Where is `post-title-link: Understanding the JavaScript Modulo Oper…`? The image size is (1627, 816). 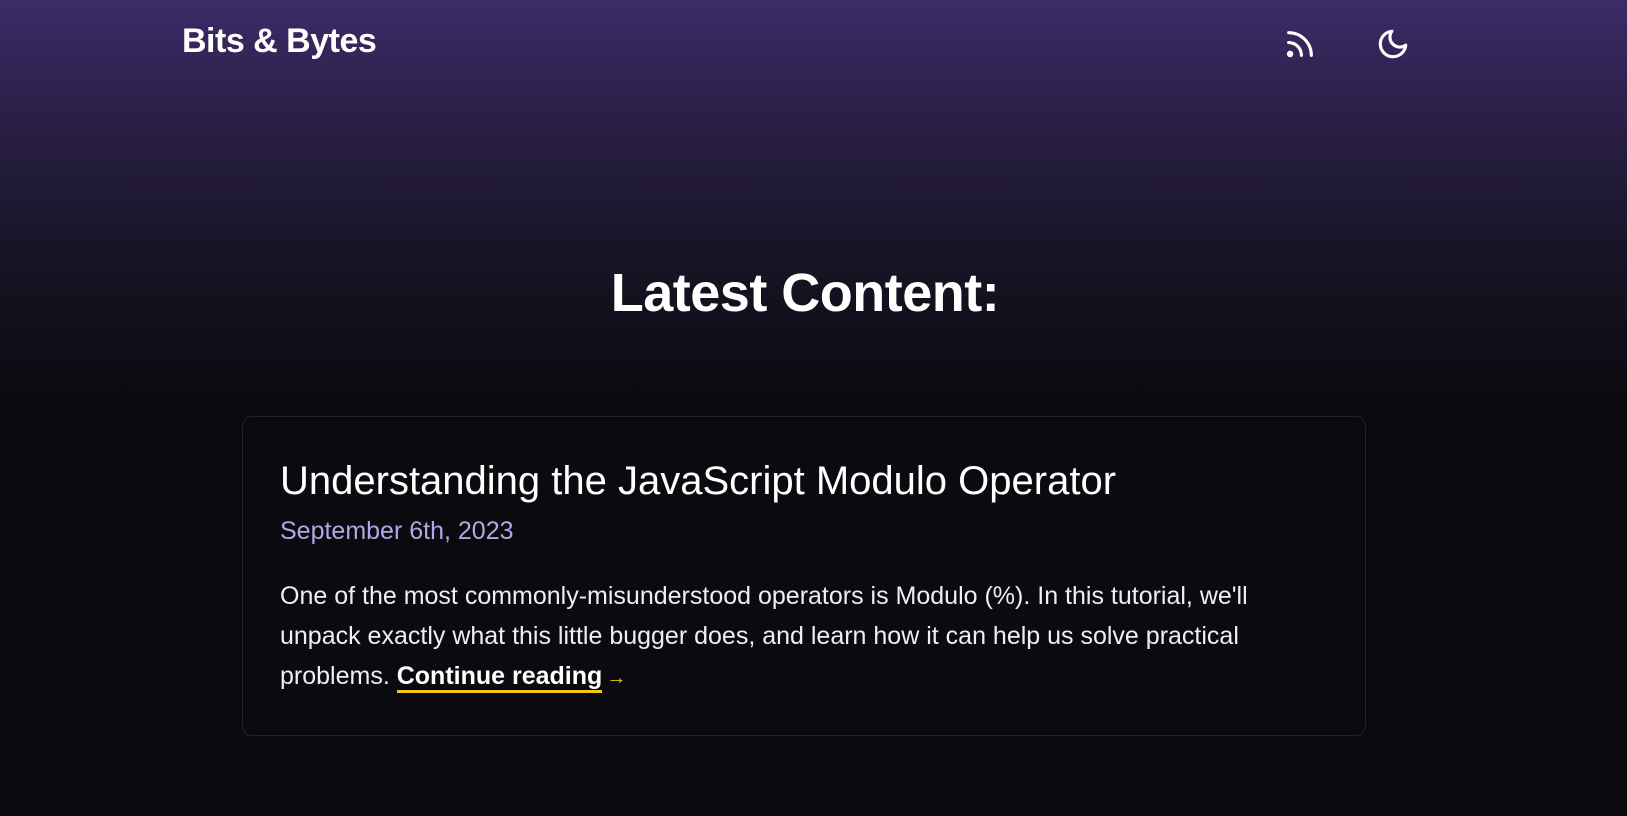
post-title-link: Understanding the JavaScript Modulo Oper… is located at coordinates (804, 481).